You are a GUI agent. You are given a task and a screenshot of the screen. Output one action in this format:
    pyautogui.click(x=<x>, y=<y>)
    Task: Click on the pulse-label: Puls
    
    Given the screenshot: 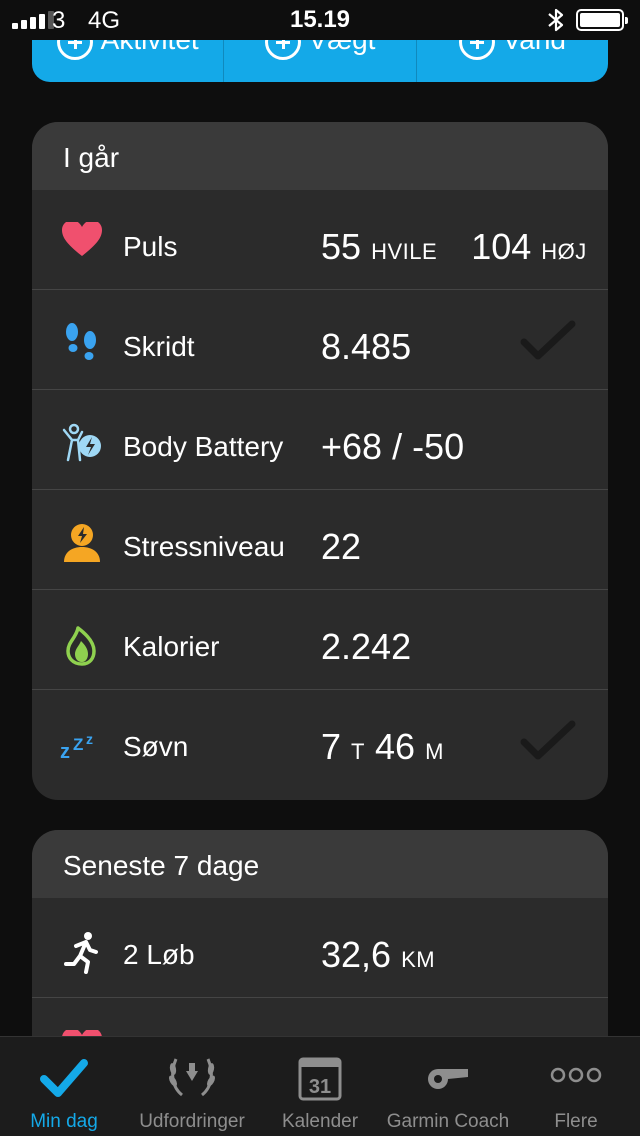 What is the action you would take?
    pyautogui.click(x=150, y=246)
    